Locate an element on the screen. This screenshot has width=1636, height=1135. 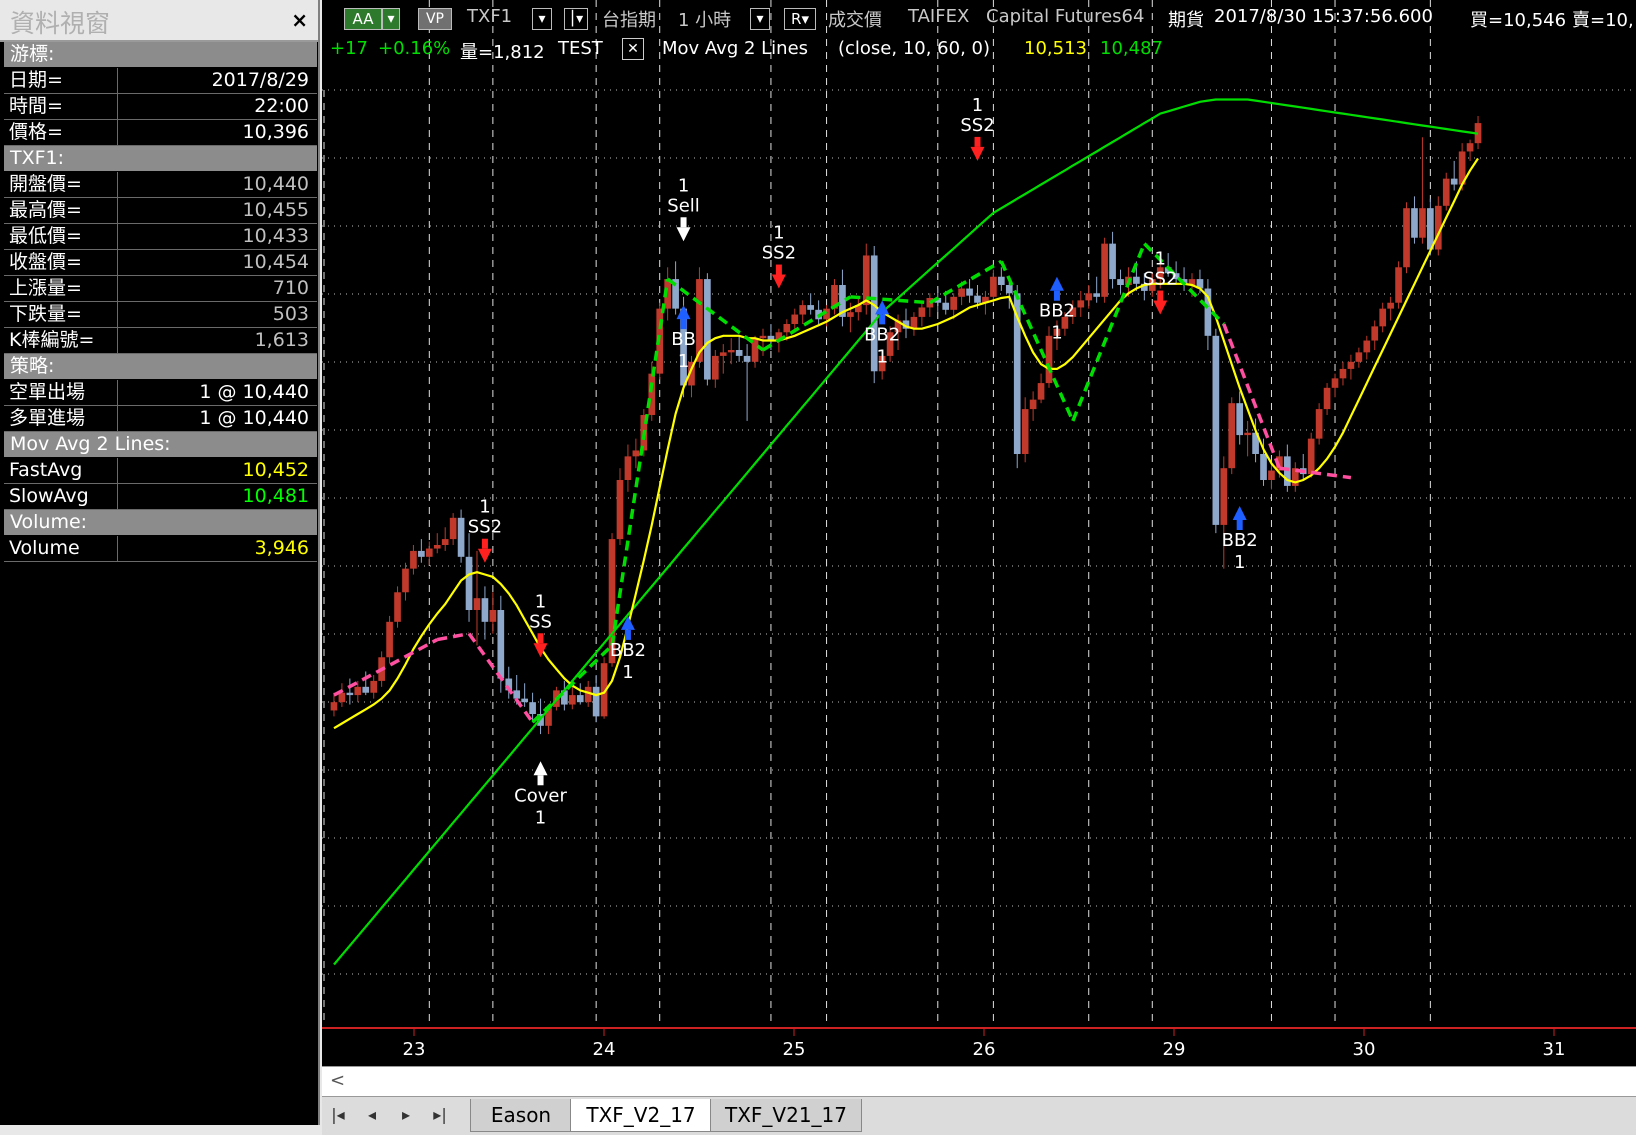
indicator-name: Mov Avg 2 Lines is located at coordinates (735, 48).